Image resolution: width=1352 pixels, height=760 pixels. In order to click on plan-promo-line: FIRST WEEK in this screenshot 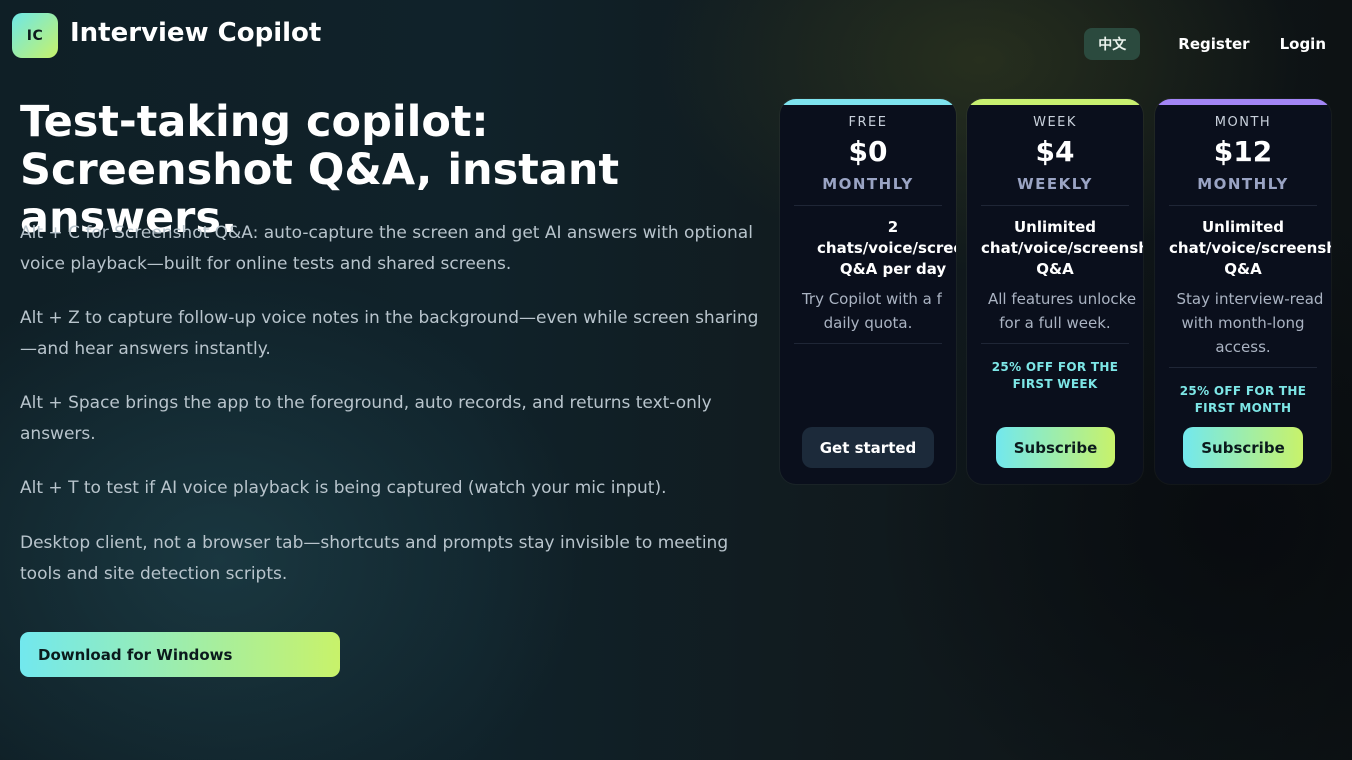, I will do `click(1055, 384)`.